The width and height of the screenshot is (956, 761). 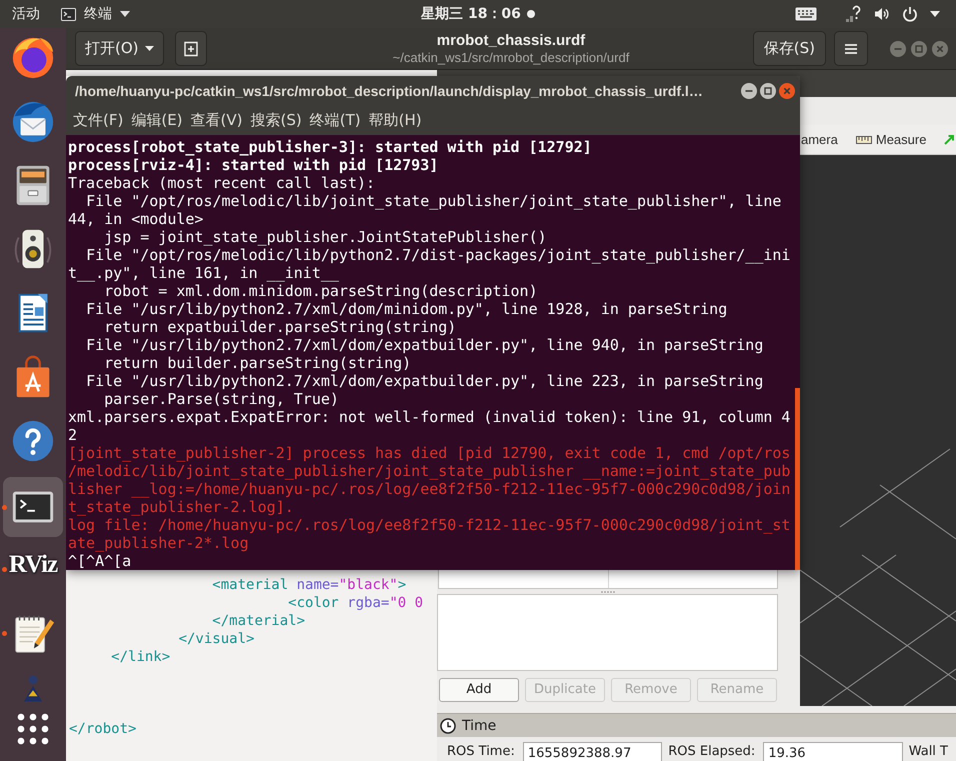 I want to click on terminal-output-line: return expatbuilder.parseString(string), so click(x=280, y=327).